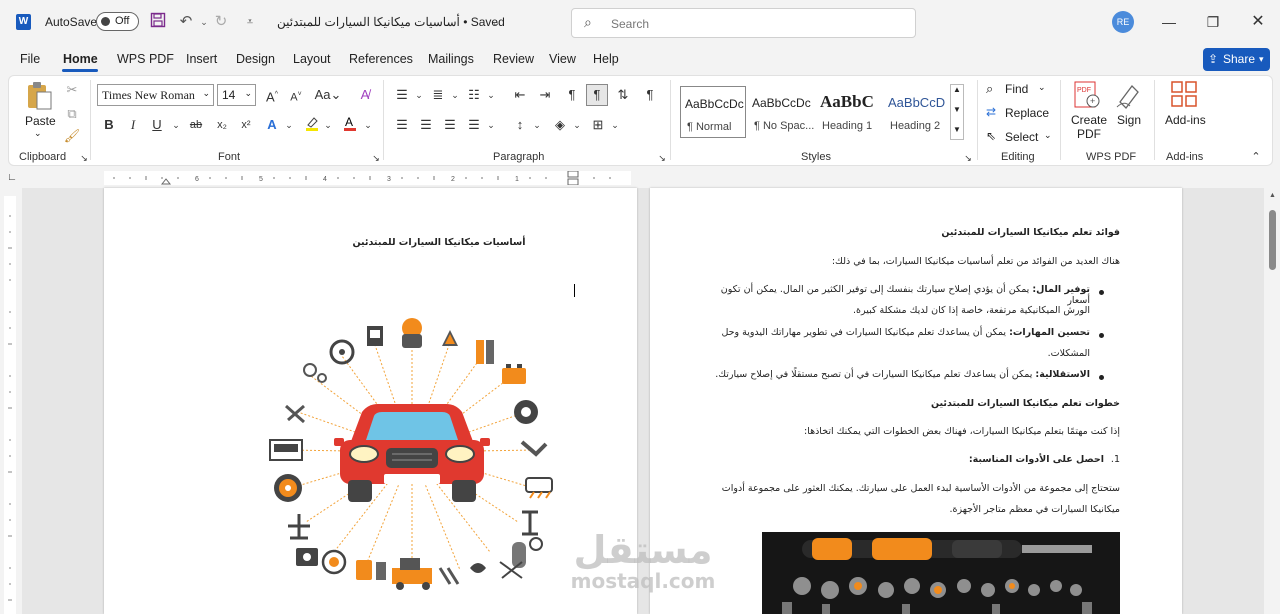 The width and height of the screenshot is (1280, 614). Describe the element at coordinates (155, 95) in the screenshot. I see `font-name-select: Times New Roman ⌄` at that location.